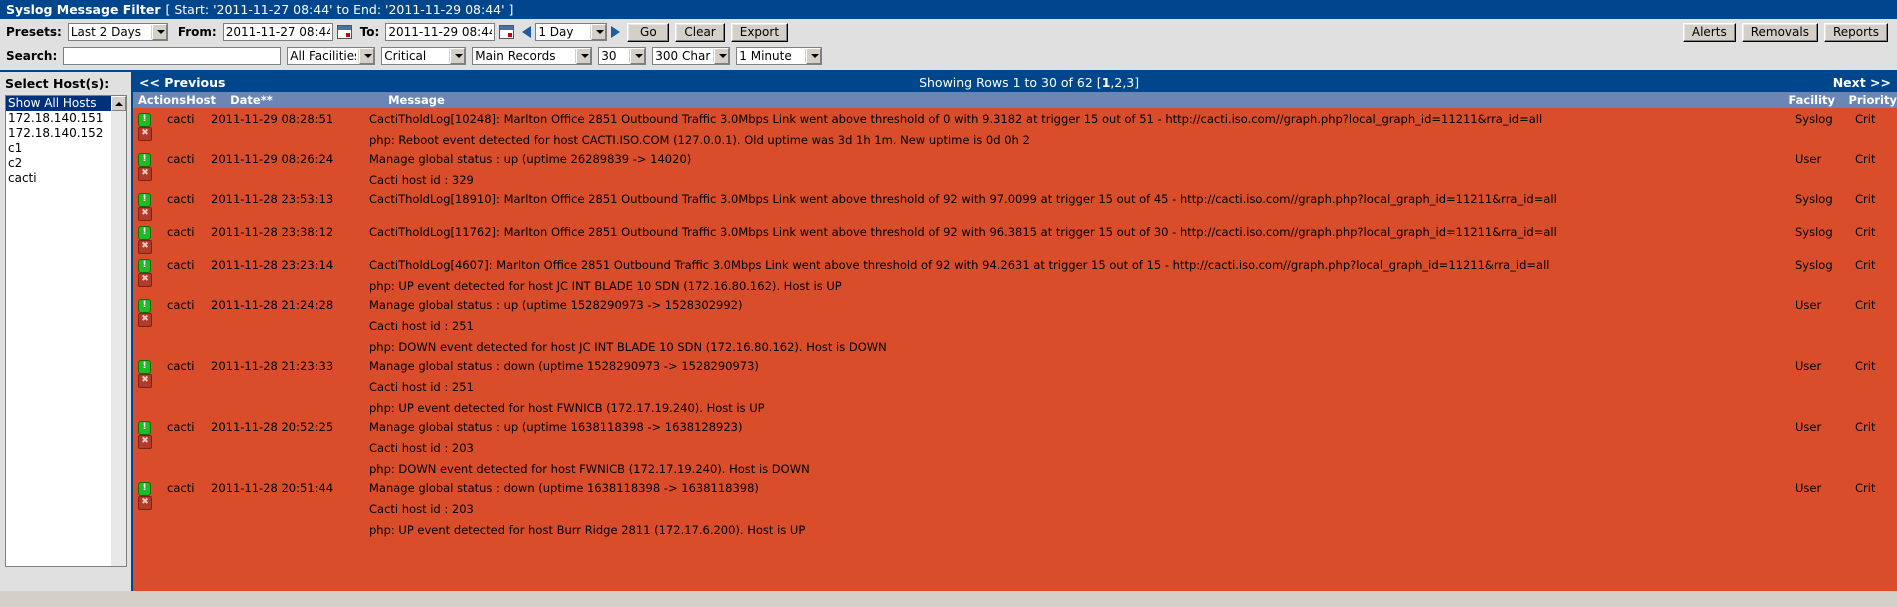  I want to click on presets-select-wrap: Last 2 Days, so click(117, 32).